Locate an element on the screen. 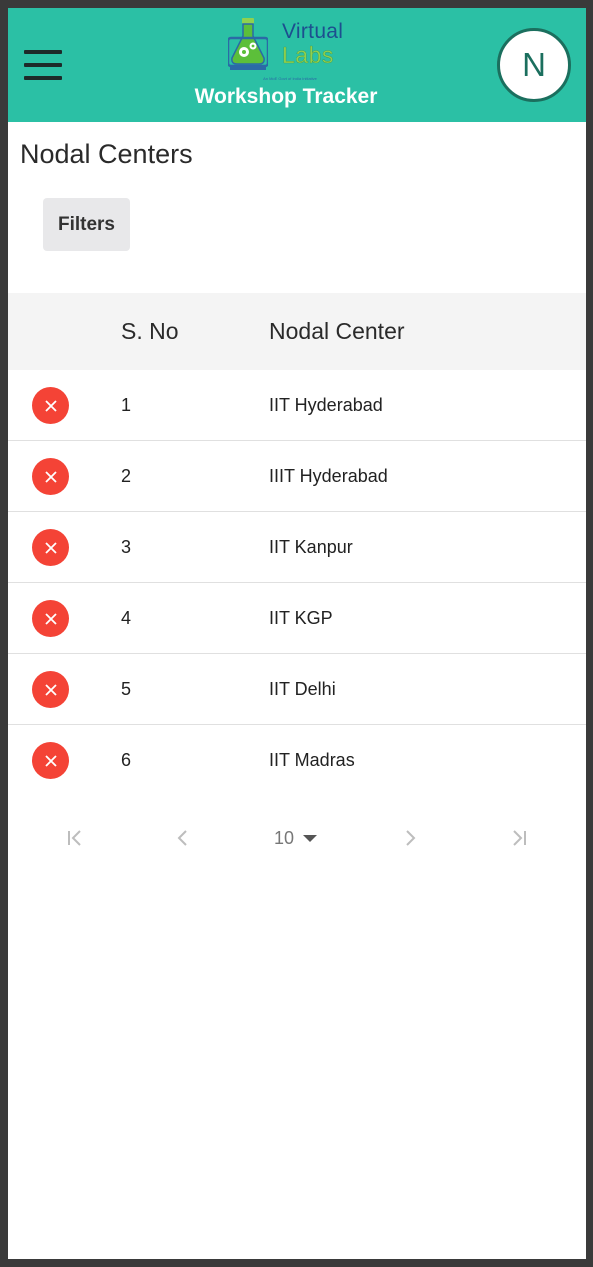 Image resolution: width=593 pixels, height=1267 pixels. user-avatar: N is located at coordinates (534, 65).